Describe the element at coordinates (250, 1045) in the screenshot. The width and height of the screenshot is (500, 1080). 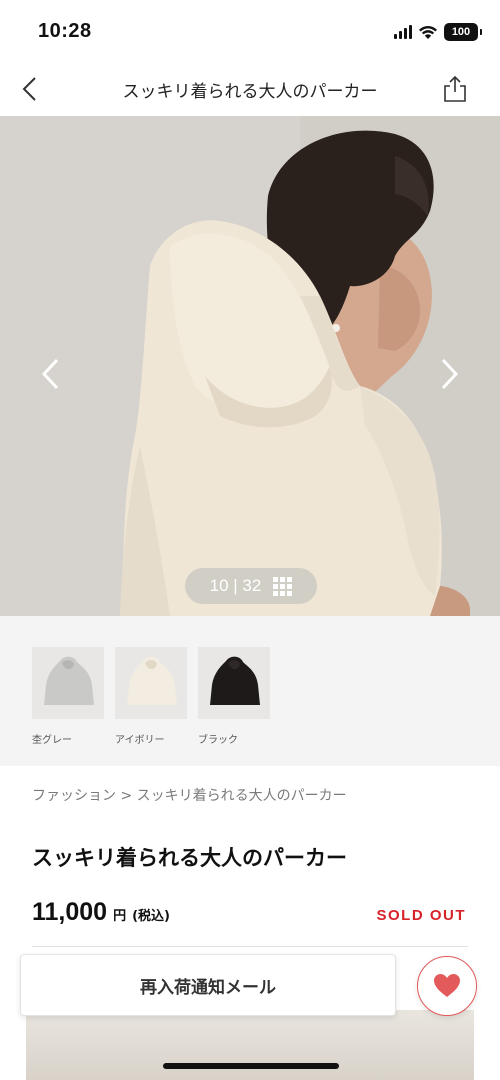
I see `next-image-preview` at that location.